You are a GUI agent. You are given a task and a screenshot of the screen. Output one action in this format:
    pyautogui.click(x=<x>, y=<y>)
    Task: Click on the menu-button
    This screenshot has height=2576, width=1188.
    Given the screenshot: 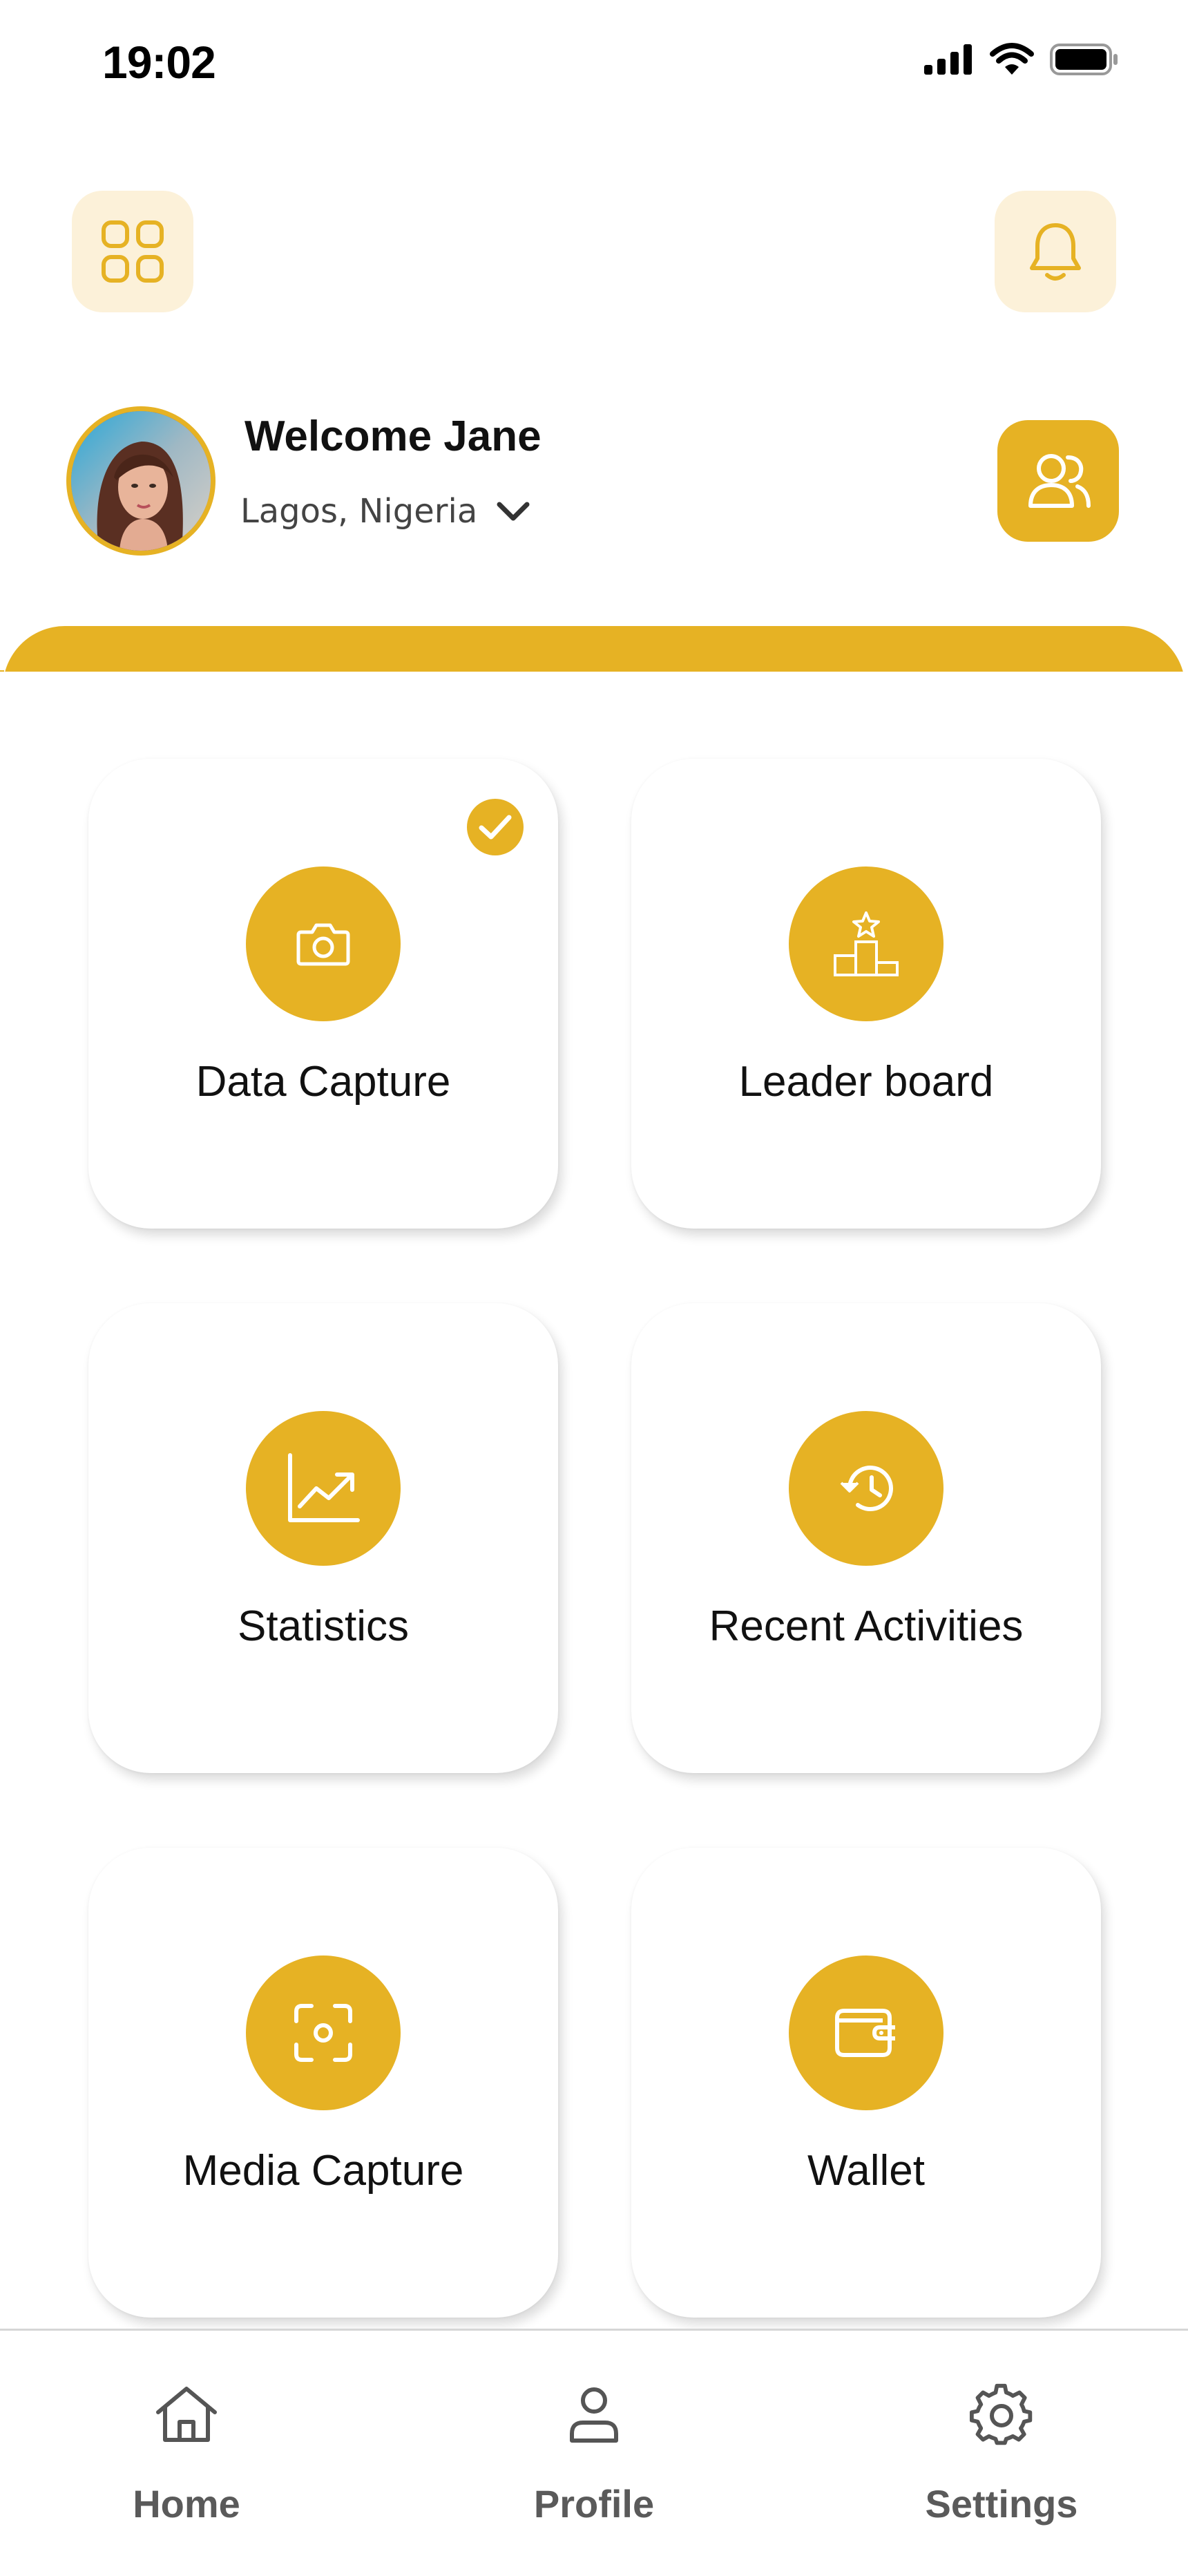 What is the action you would take?
    pyautogui.click(x=132, y=251)
    